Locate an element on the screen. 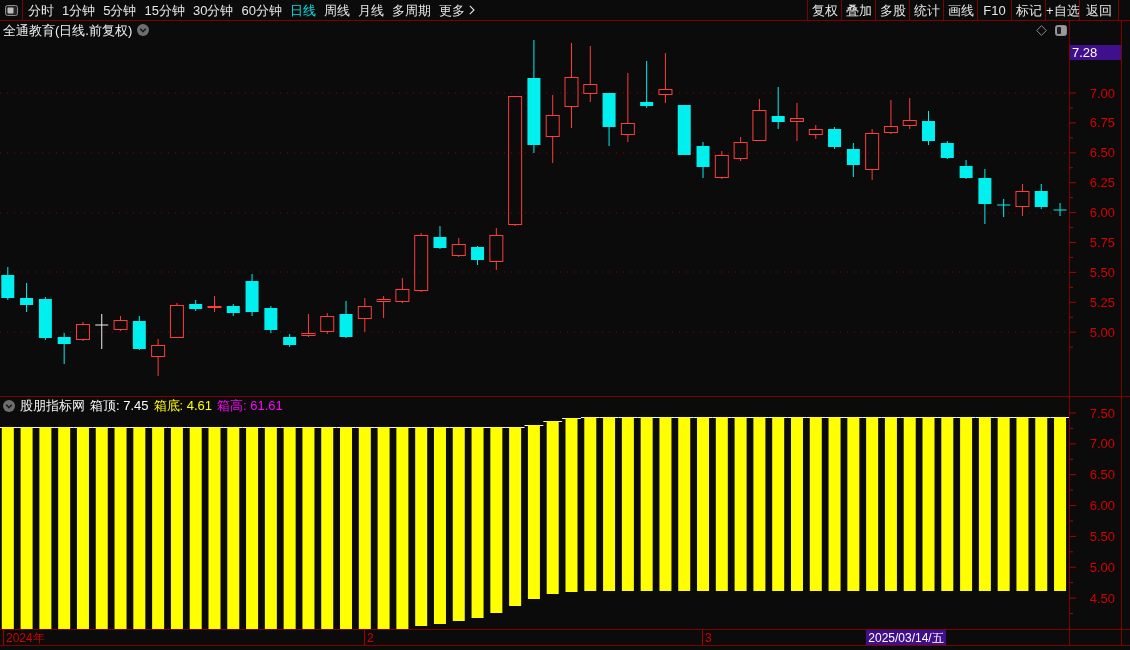  period-tab: 周线 is located at coordinates (336, 10).